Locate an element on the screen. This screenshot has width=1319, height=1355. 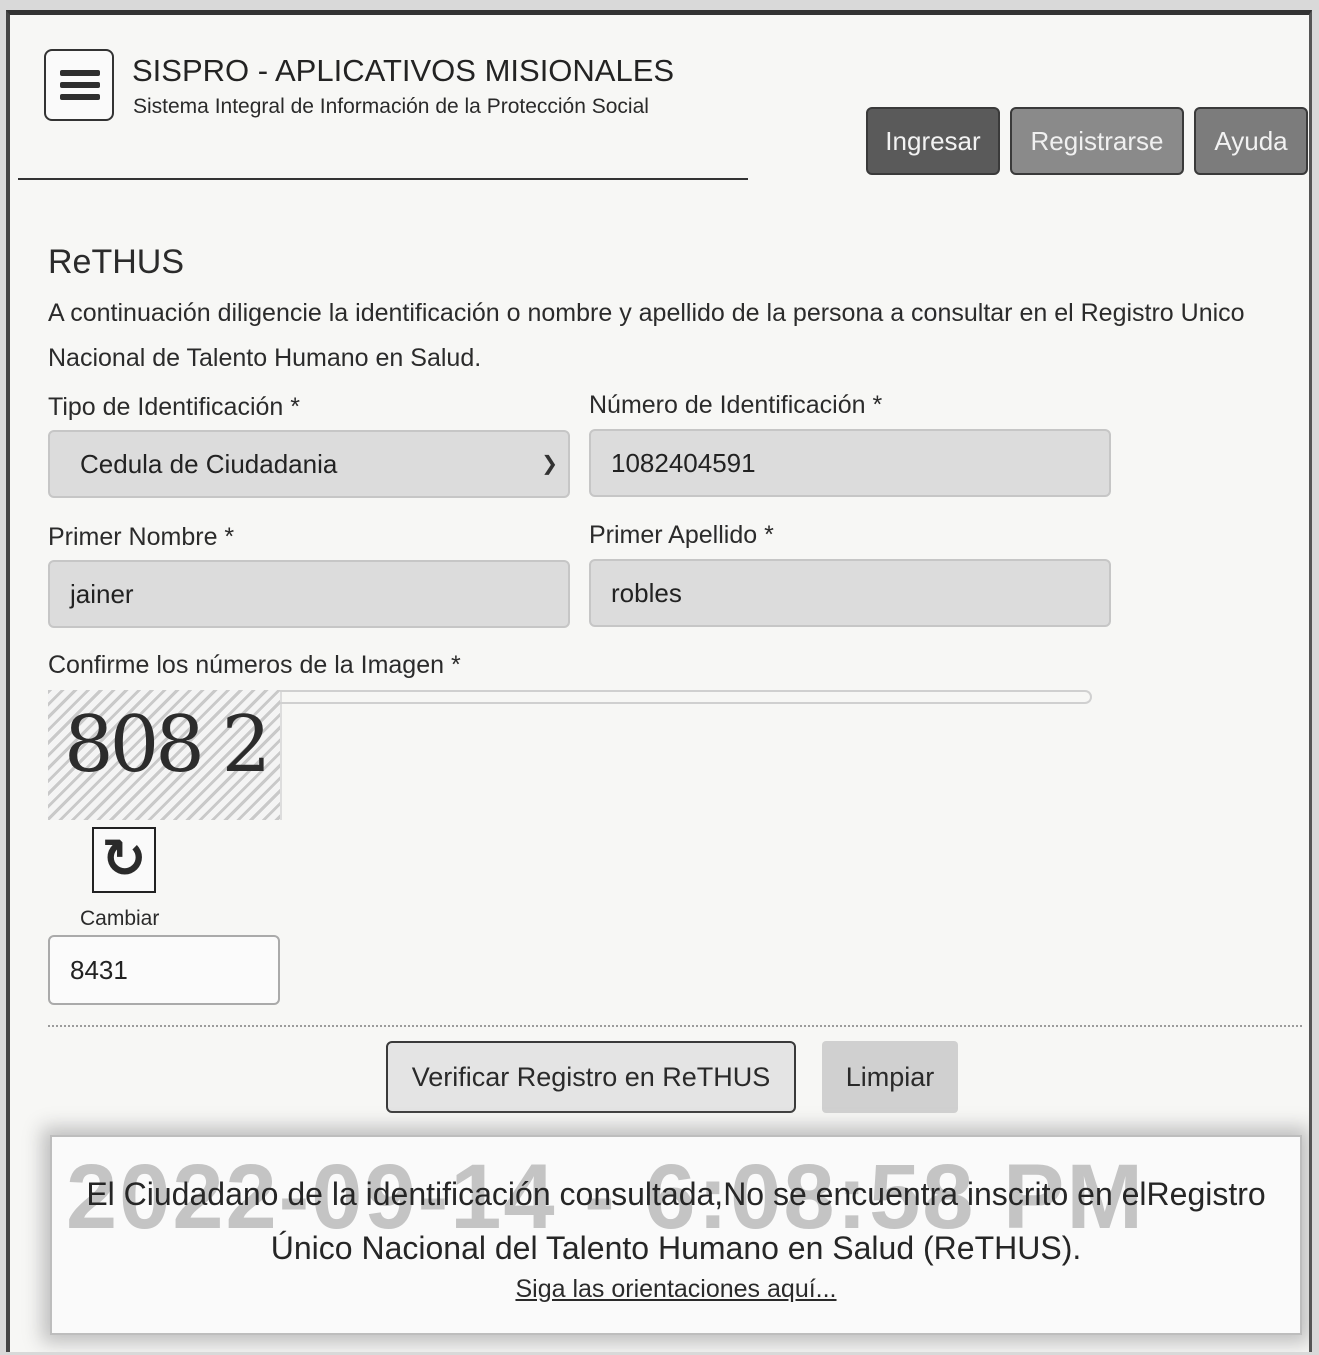
id-number-label: Número de Identificación * is located at coordinates (736, 405).